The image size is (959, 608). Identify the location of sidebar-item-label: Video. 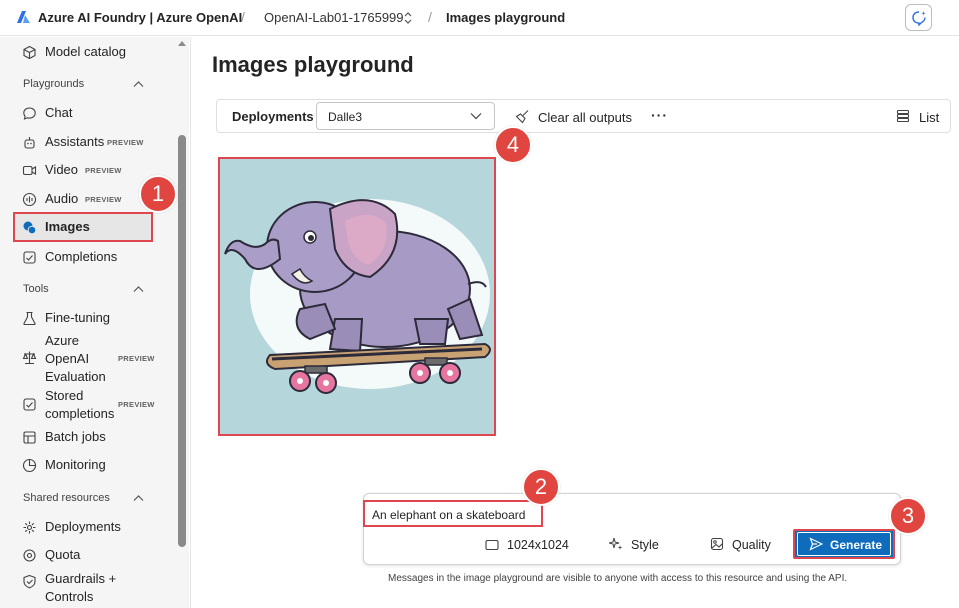
(62, 169).